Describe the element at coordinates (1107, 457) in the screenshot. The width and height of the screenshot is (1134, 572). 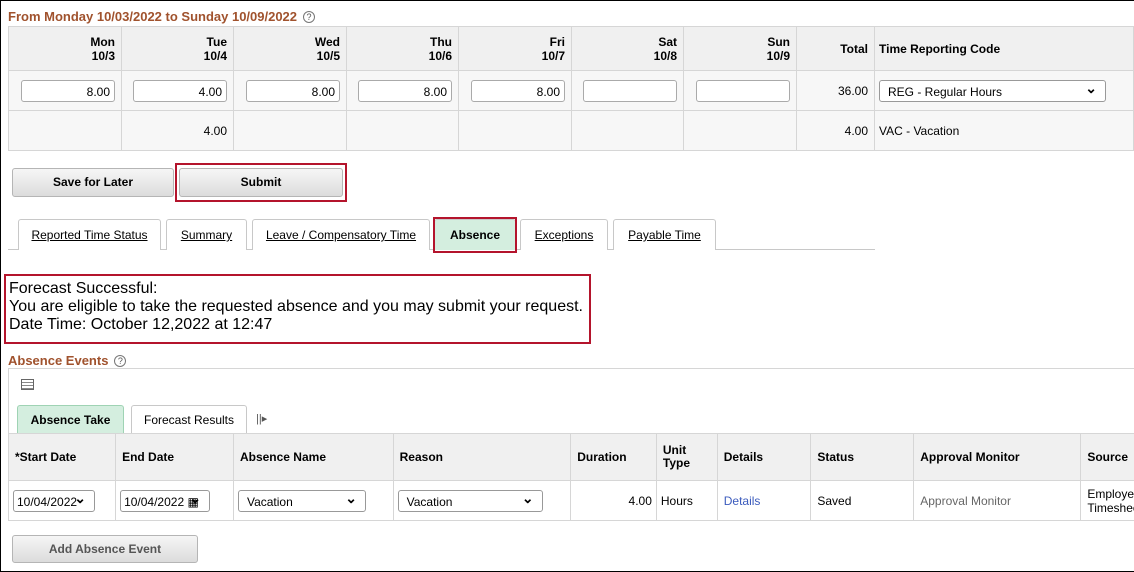
I see `column-header: Source` at that location.